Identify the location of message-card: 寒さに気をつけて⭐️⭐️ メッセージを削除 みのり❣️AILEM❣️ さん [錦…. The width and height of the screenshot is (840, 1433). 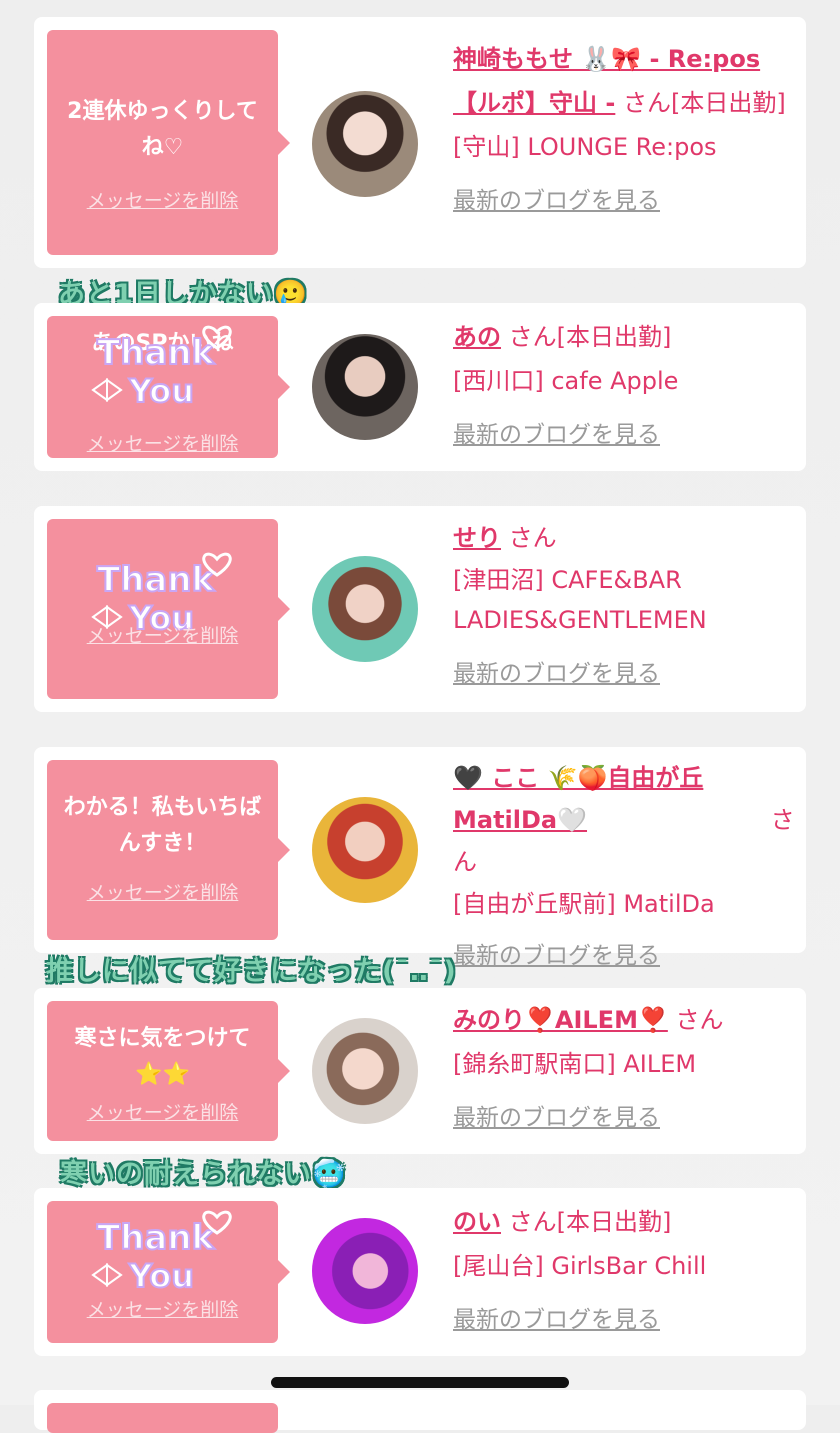
(420, 1071).